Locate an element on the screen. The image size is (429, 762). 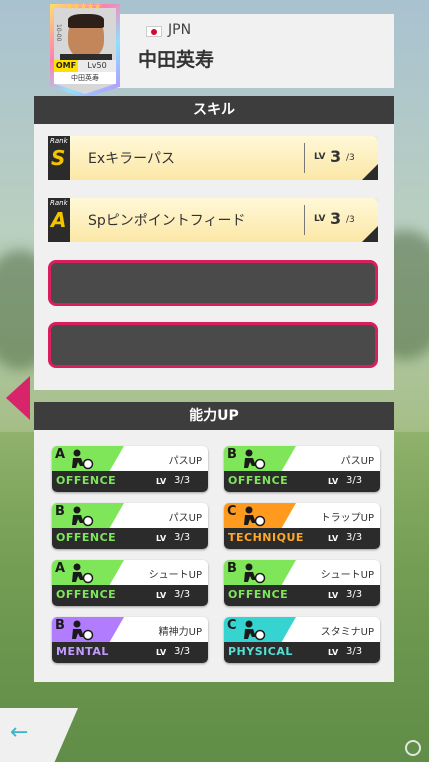
ability-bottom: MENTAL LV 3/3 is located at coordinates (130, 652).